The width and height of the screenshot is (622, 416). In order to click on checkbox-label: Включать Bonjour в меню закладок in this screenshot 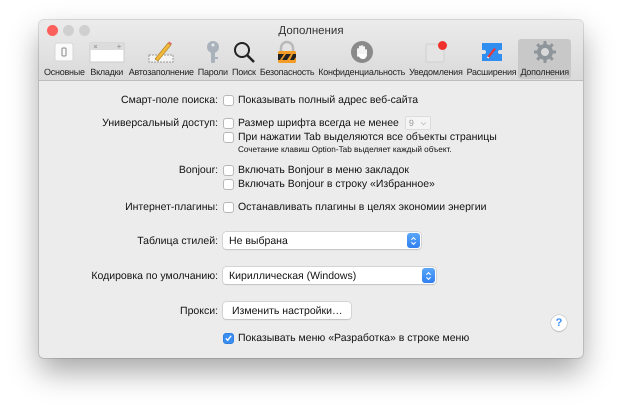, I will do `click(323, 170)`.